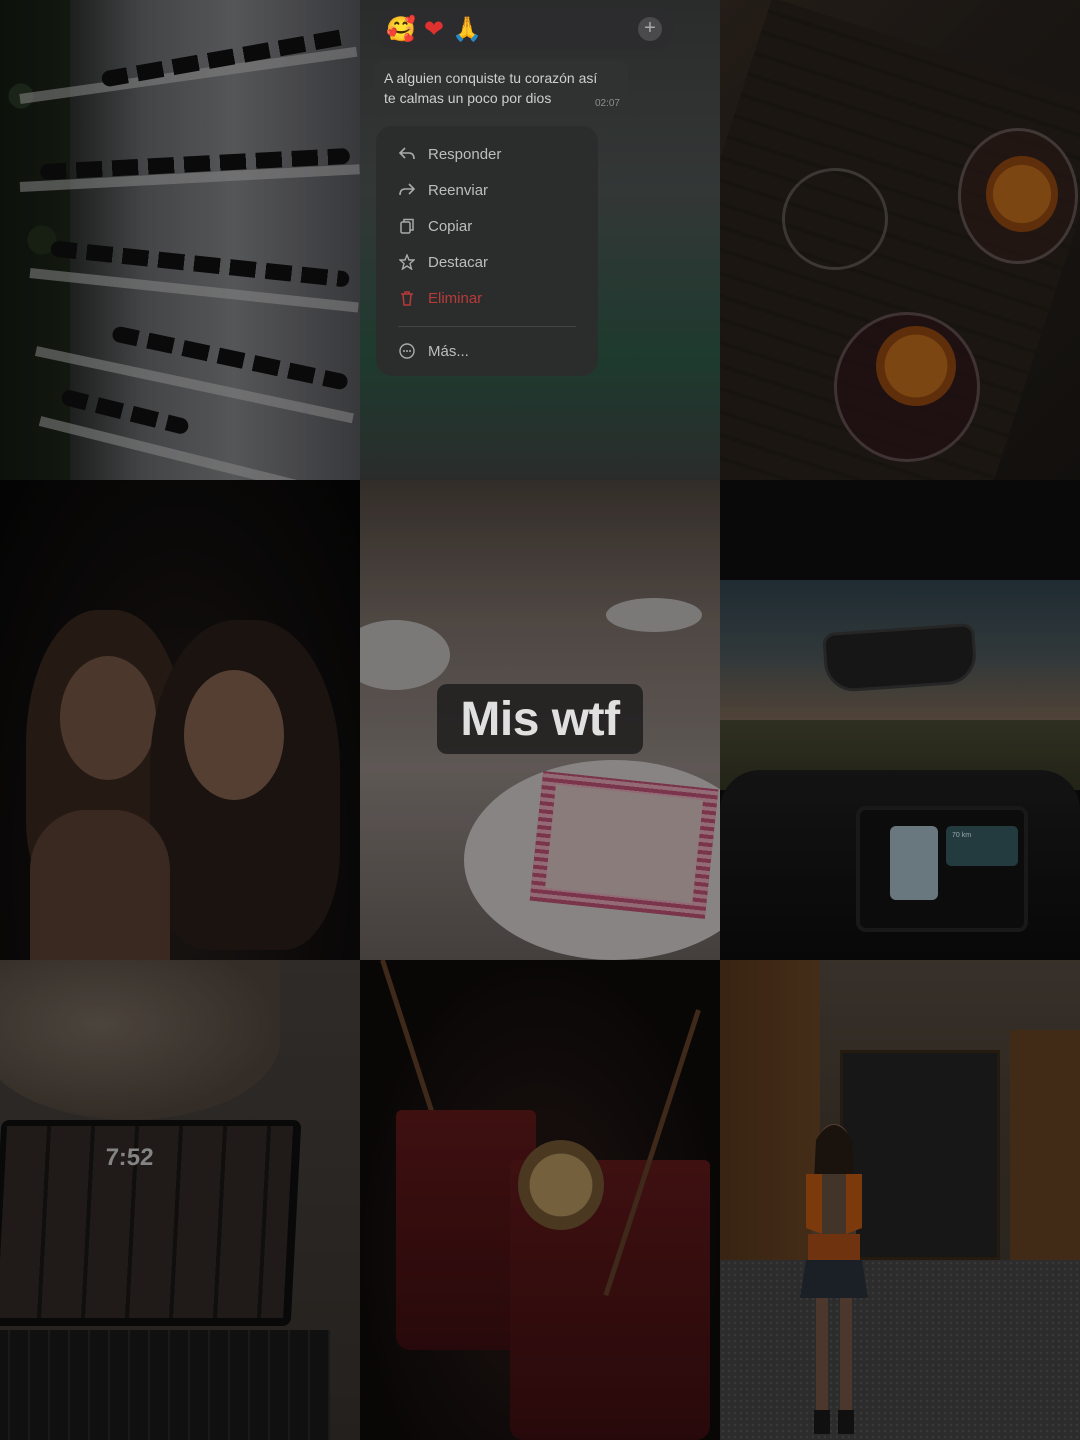 The width and height of the screenshot is (1080, 1440). Describe the element at coordinates (624, 845) in the screenshot. I see `pink-gingham-card` at that location.